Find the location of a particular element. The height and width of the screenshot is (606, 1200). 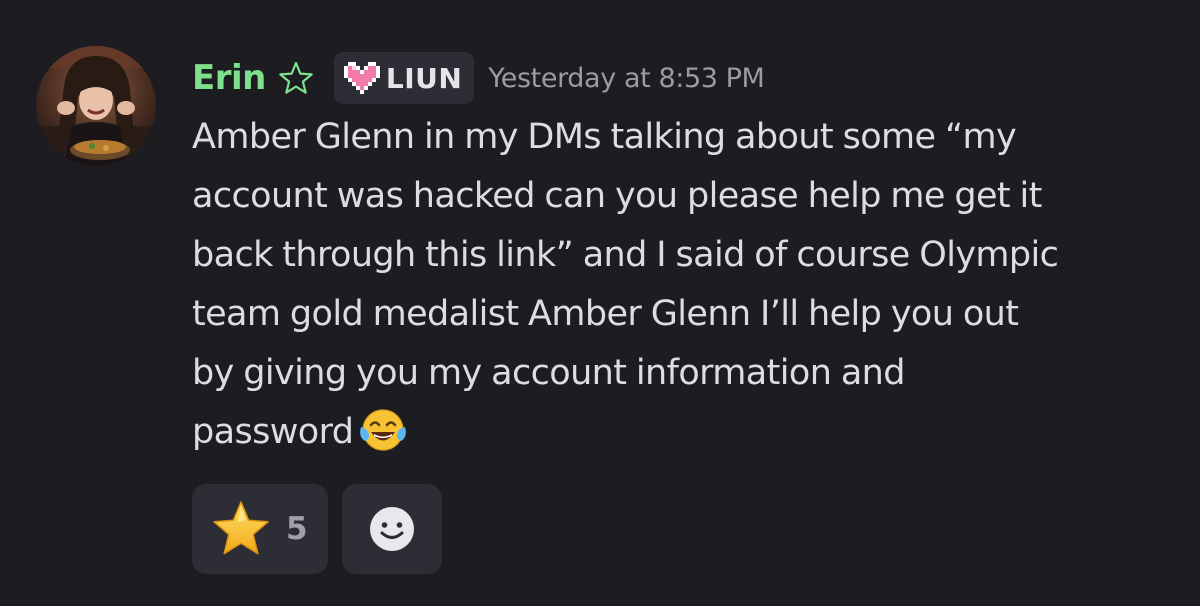

message-text-line: by giving you my account information and is located at coordinates (548, 373).